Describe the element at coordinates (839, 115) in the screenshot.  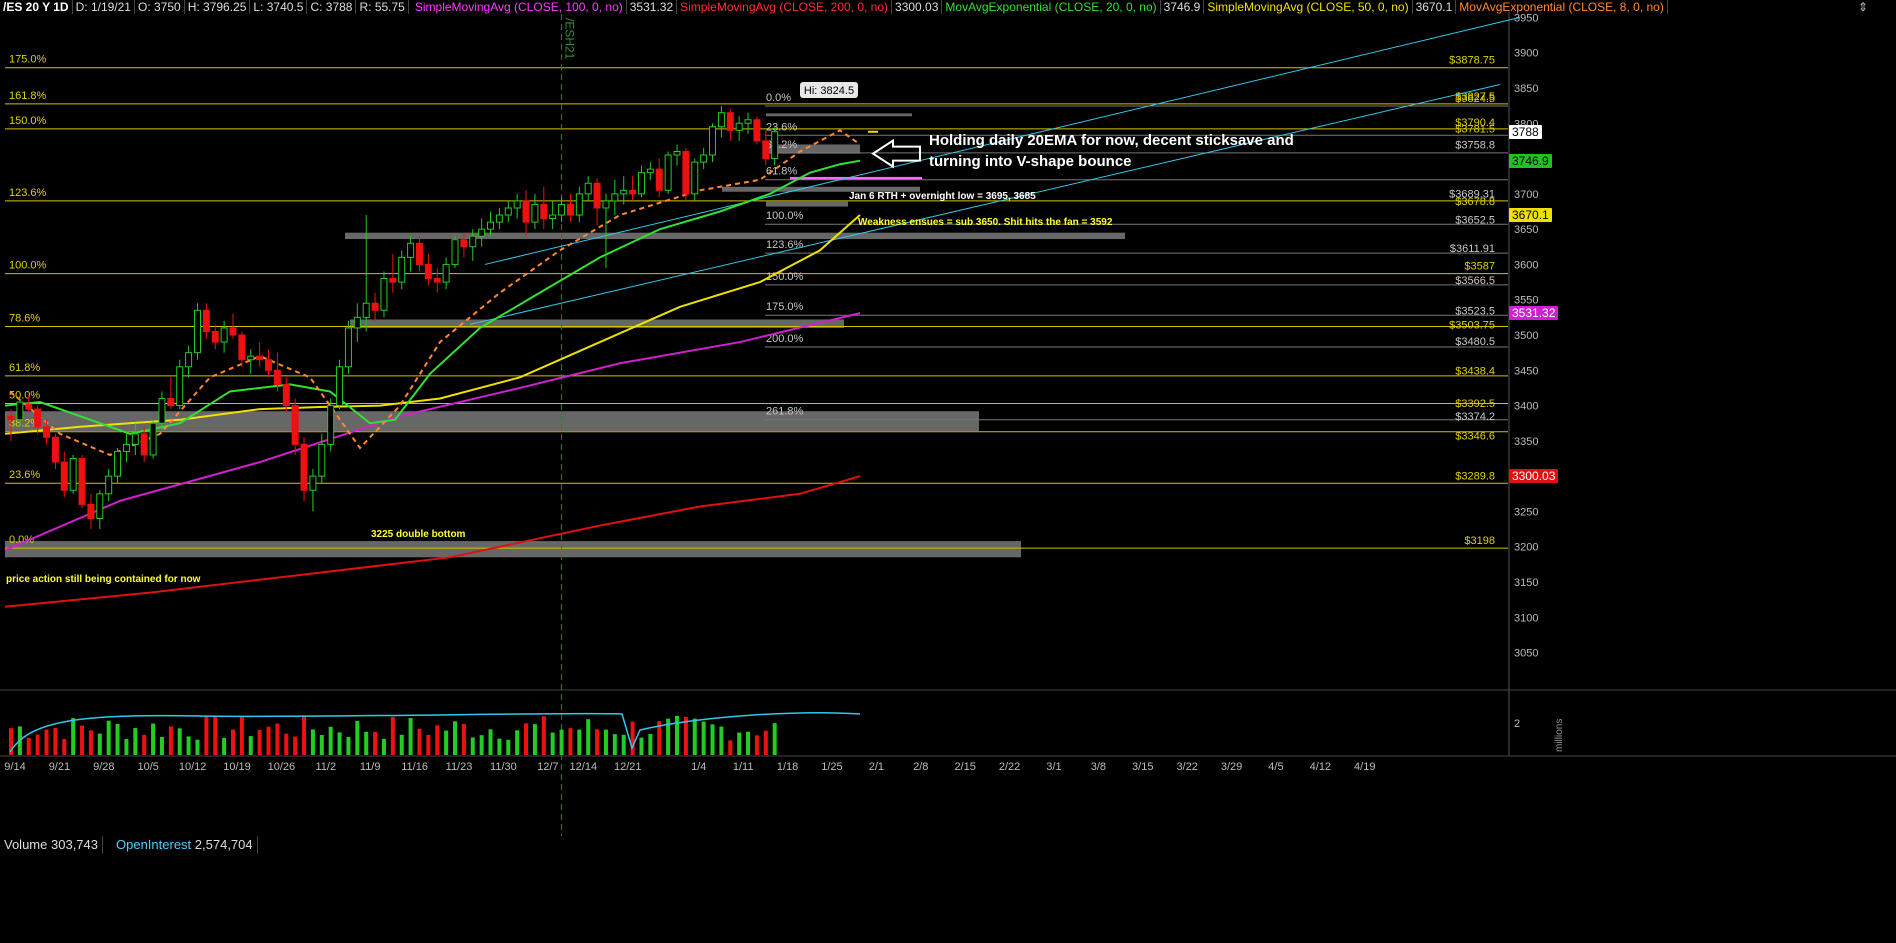
I see `support-zone` at that location.